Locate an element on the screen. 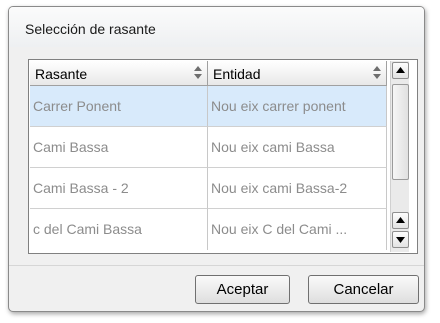 The image size is (440, 323). cell-rasante: Cami Bassa is located at coordinates (119, 147).